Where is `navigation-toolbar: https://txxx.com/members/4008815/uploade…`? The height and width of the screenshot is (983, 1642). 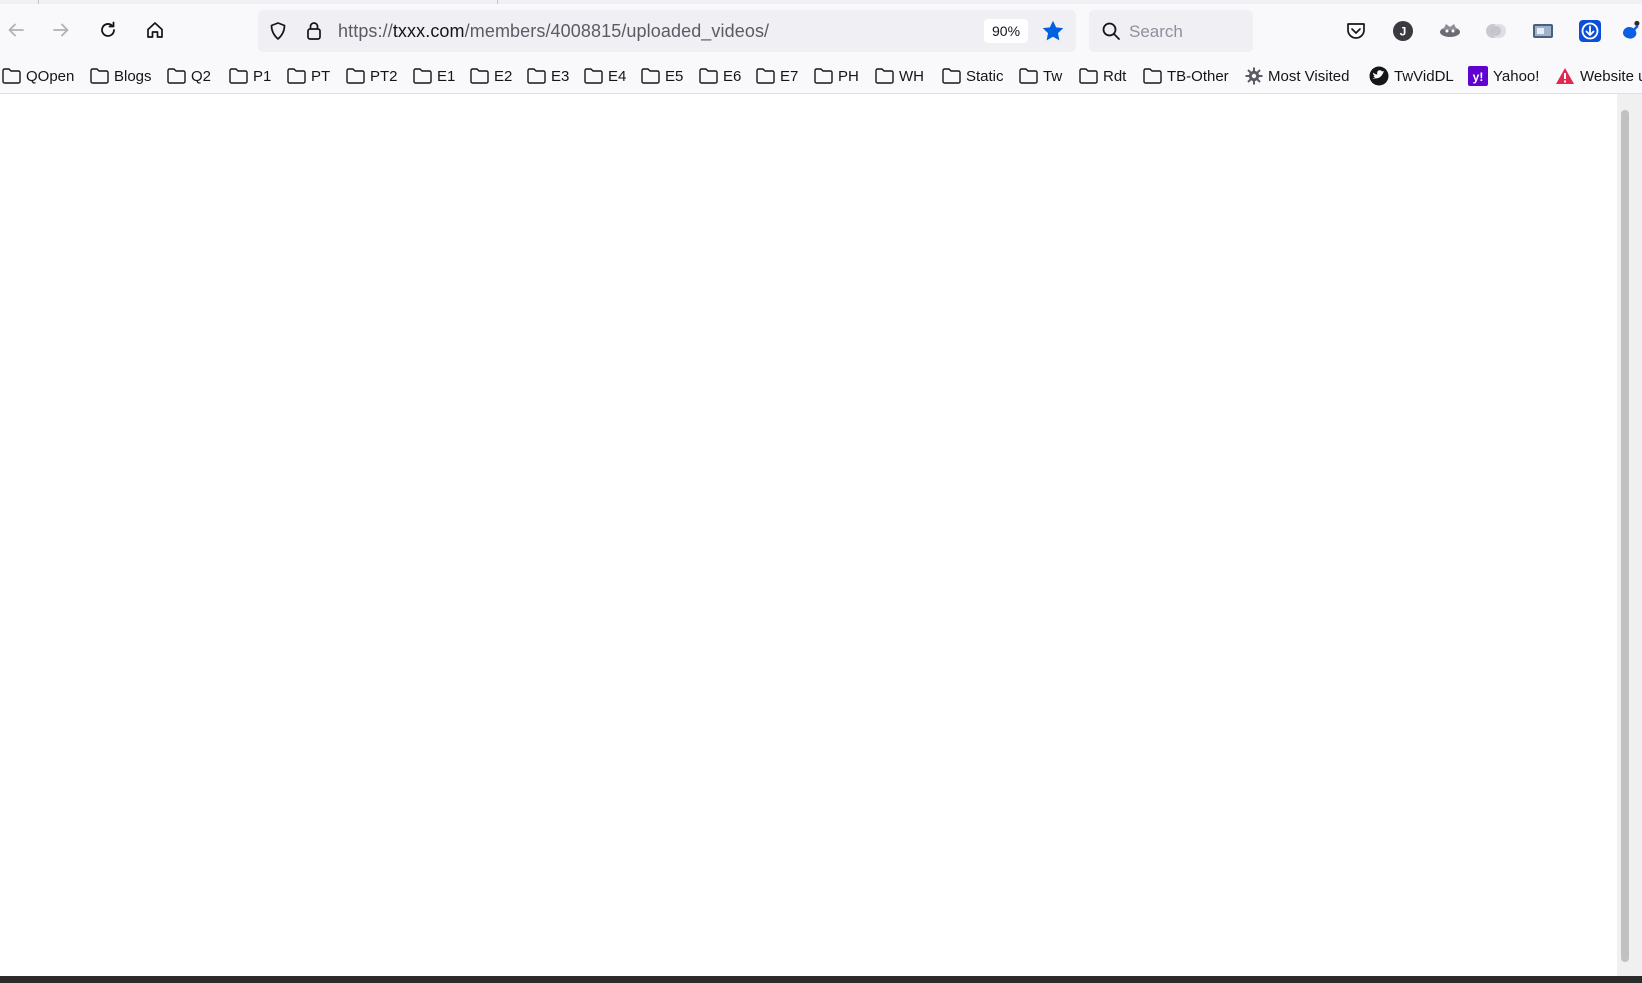 navigation-toolbar: https://txxx.com/members/4008815/uploade… is located at coordinates (821, 31).